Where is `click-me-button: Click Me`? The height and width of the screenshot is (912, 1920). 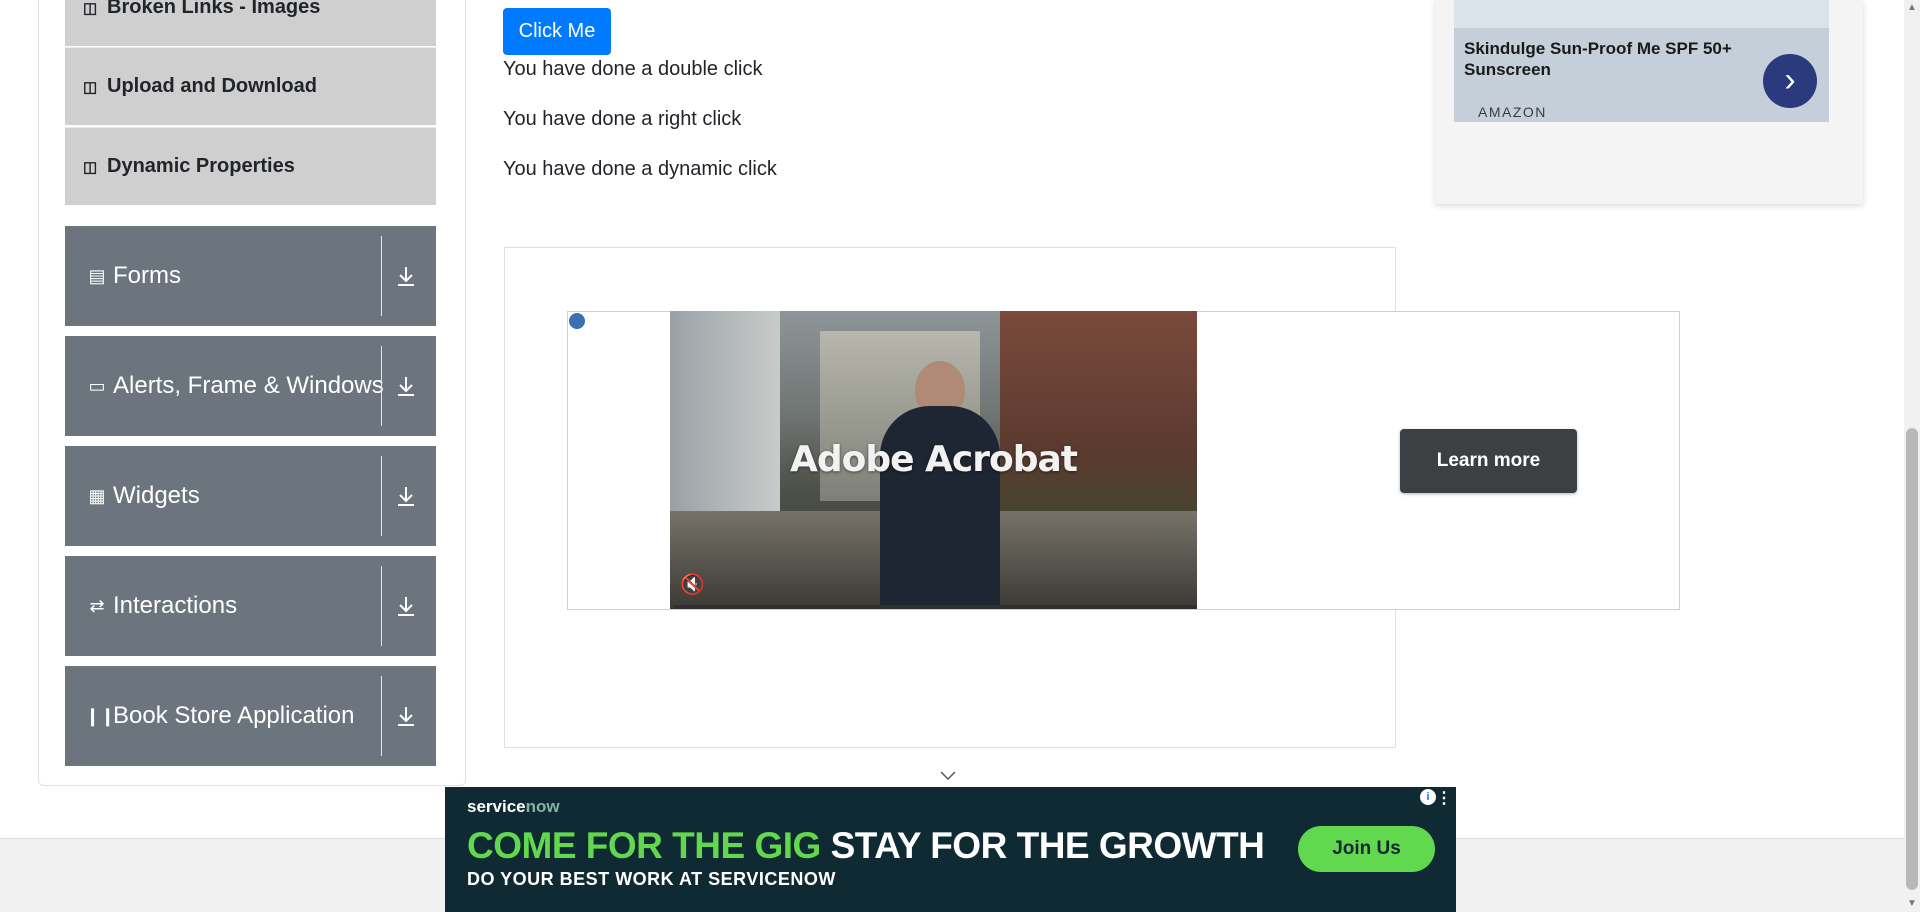 click-me-button: Click Me is located at coordinates (557, 31).